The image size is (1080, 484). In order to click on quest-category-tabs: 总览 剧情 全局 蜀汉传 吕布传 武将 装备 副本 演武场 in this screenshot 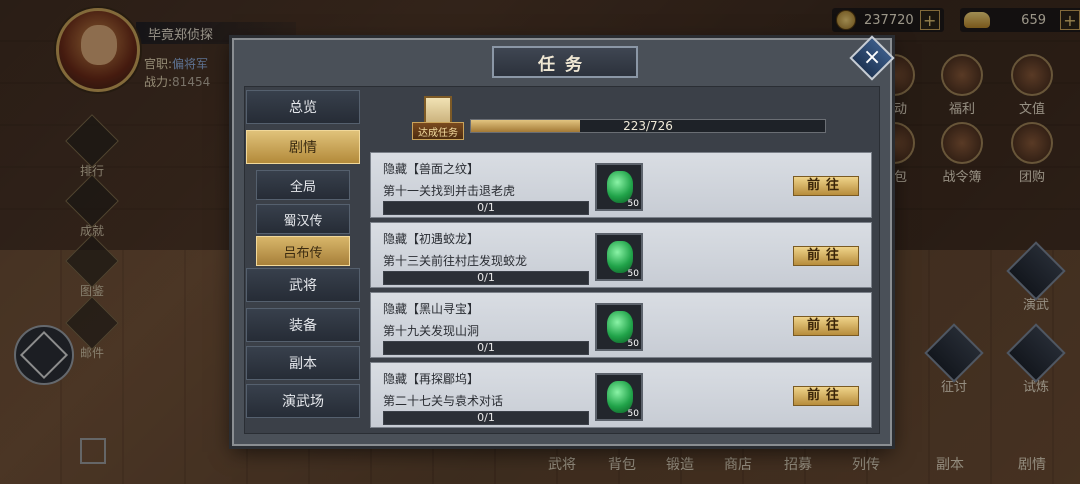, I will do `click(304, 260)`.